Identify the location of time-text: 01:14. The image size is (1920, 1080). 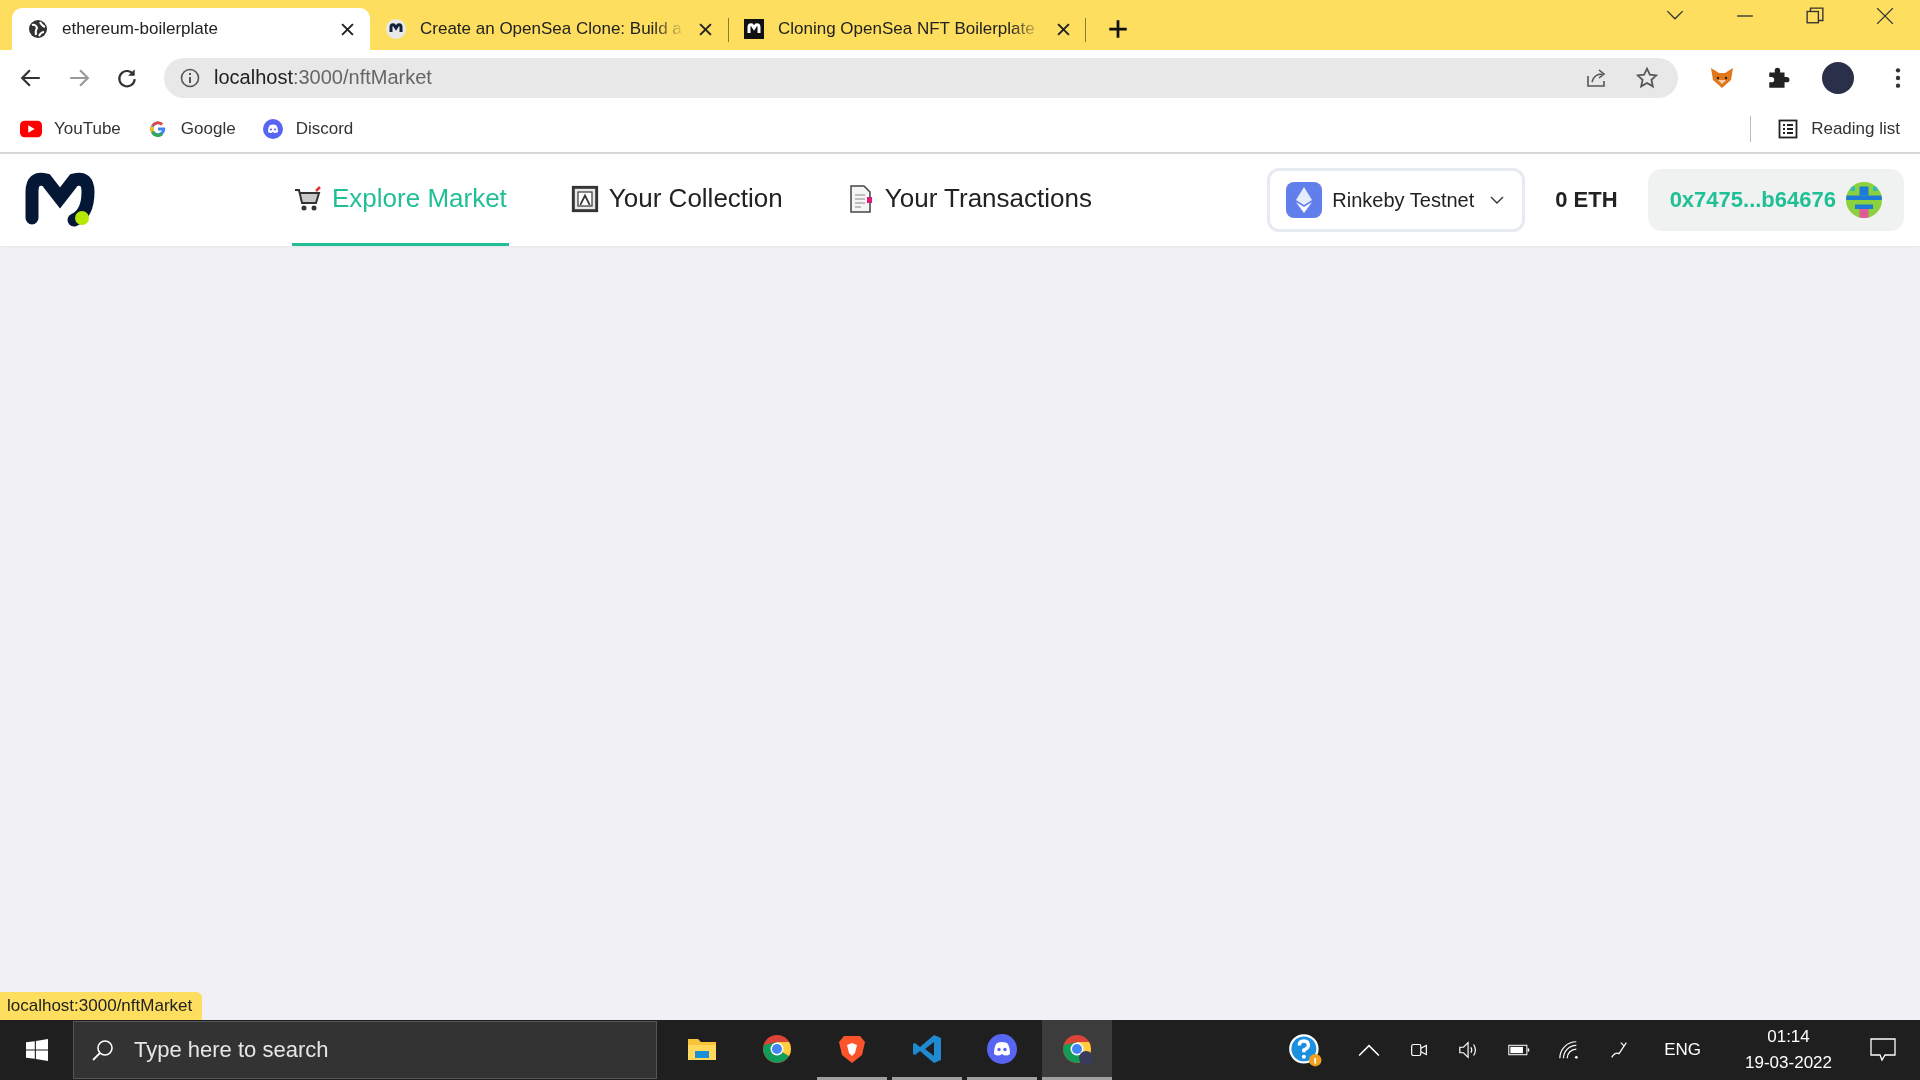
(1788, 1037).